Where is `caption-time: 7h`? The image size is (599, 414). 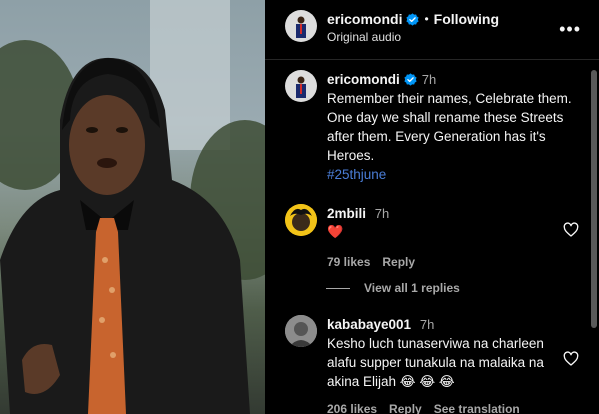 caption-time: 7h is located at coordinates (429, 79).